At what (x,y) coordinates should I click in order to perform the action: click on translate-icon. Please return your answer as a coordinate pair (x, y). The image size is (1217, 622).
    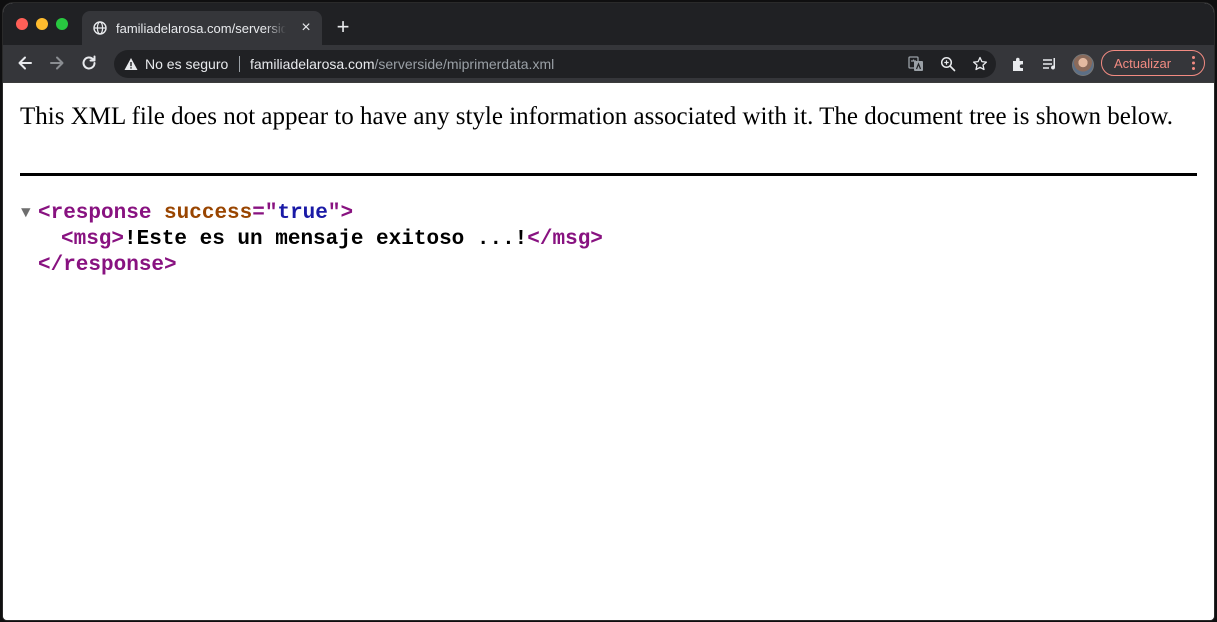
    Looking at the image, I should click on (916, 64).